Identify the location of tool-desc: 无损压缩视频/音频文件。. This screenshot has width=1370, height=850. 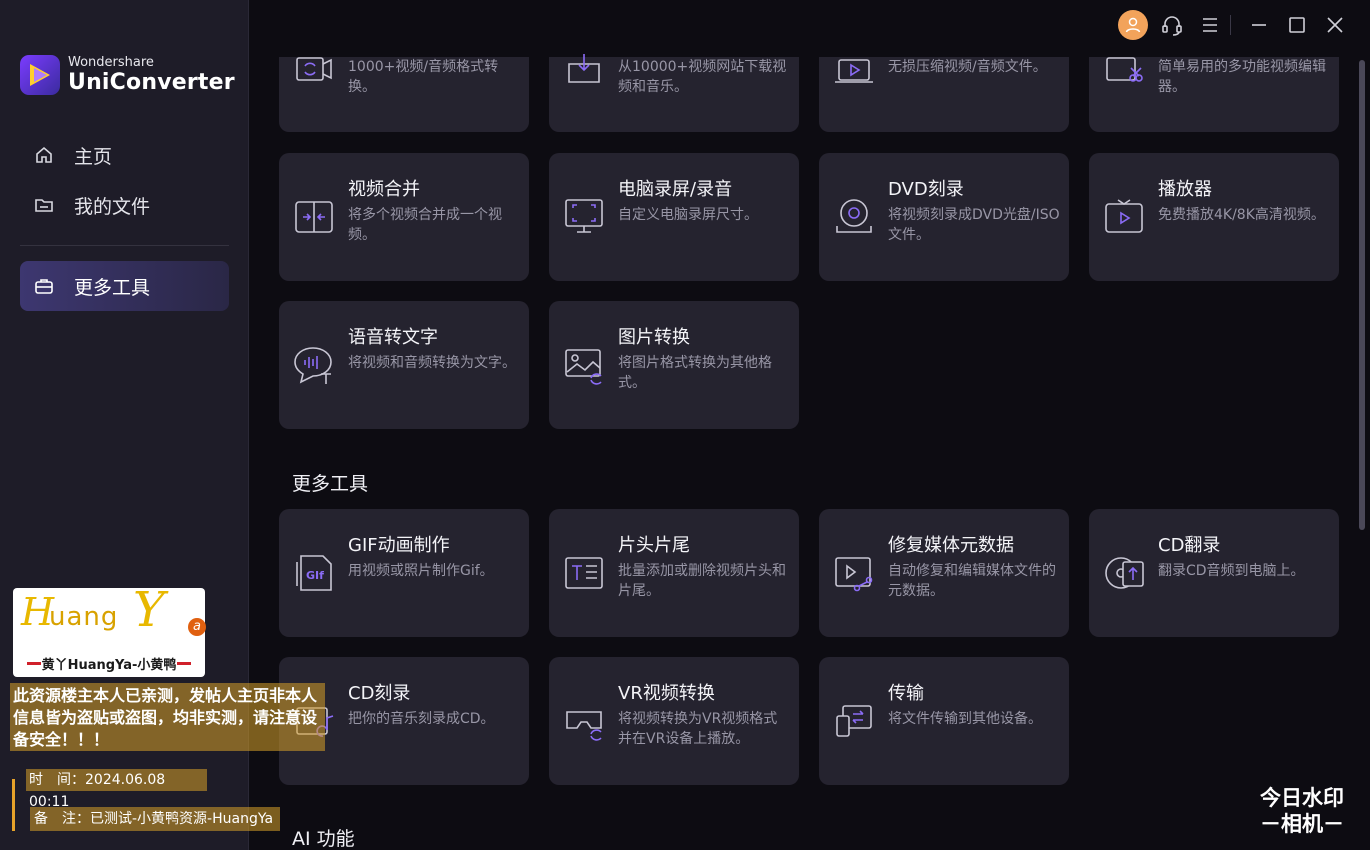
(967, 67).